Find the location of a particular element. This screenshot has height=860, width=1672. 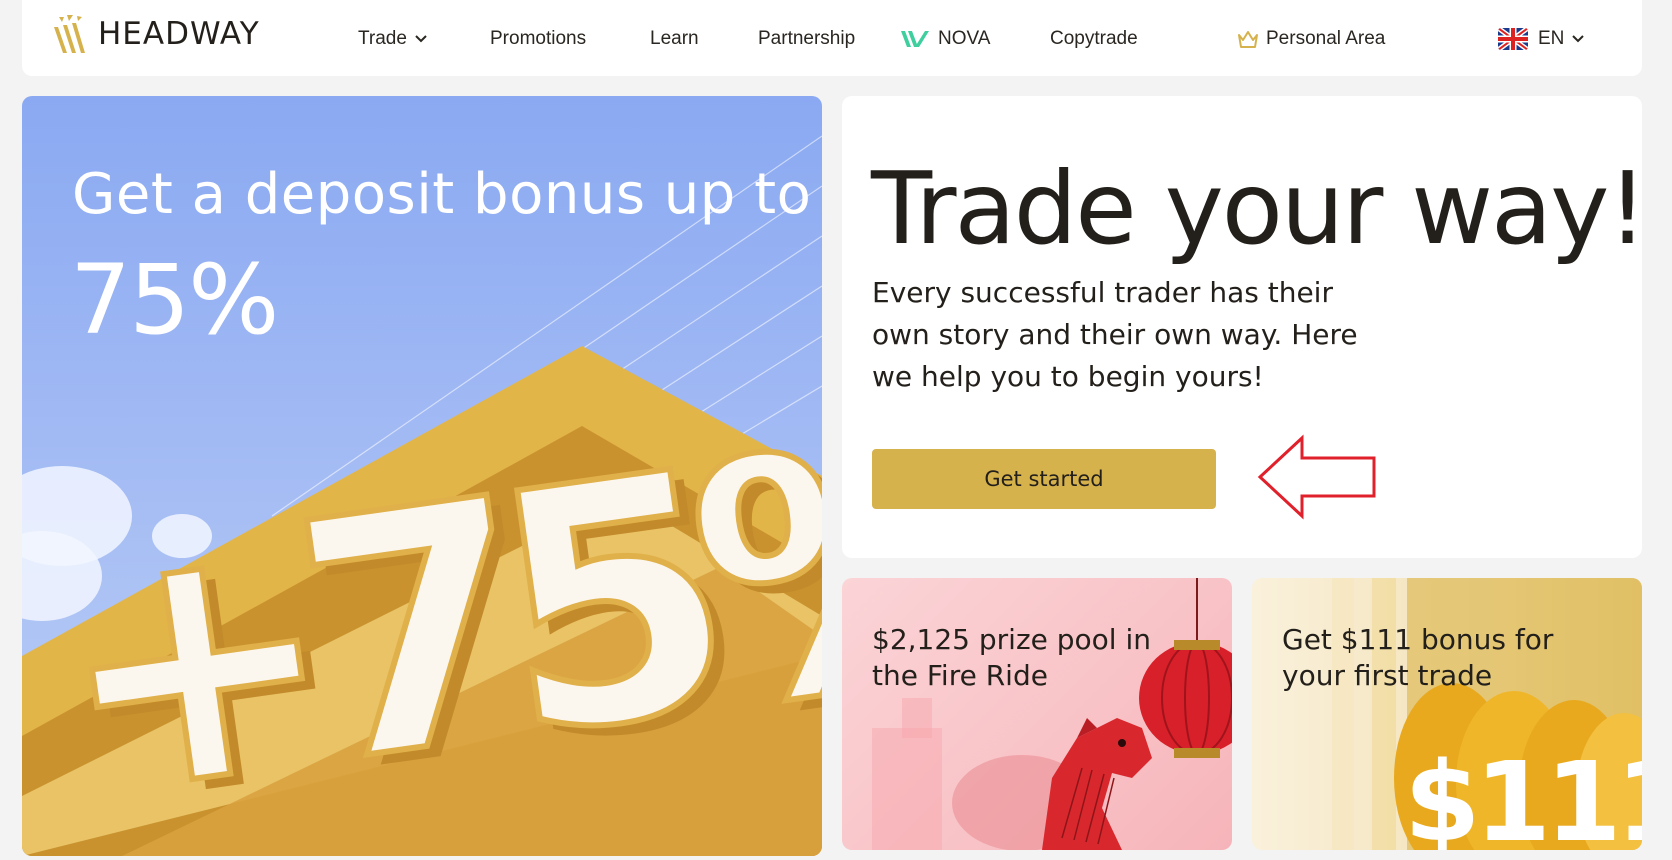

nav-item-trade: Trade is located at coordinates (393, 39).